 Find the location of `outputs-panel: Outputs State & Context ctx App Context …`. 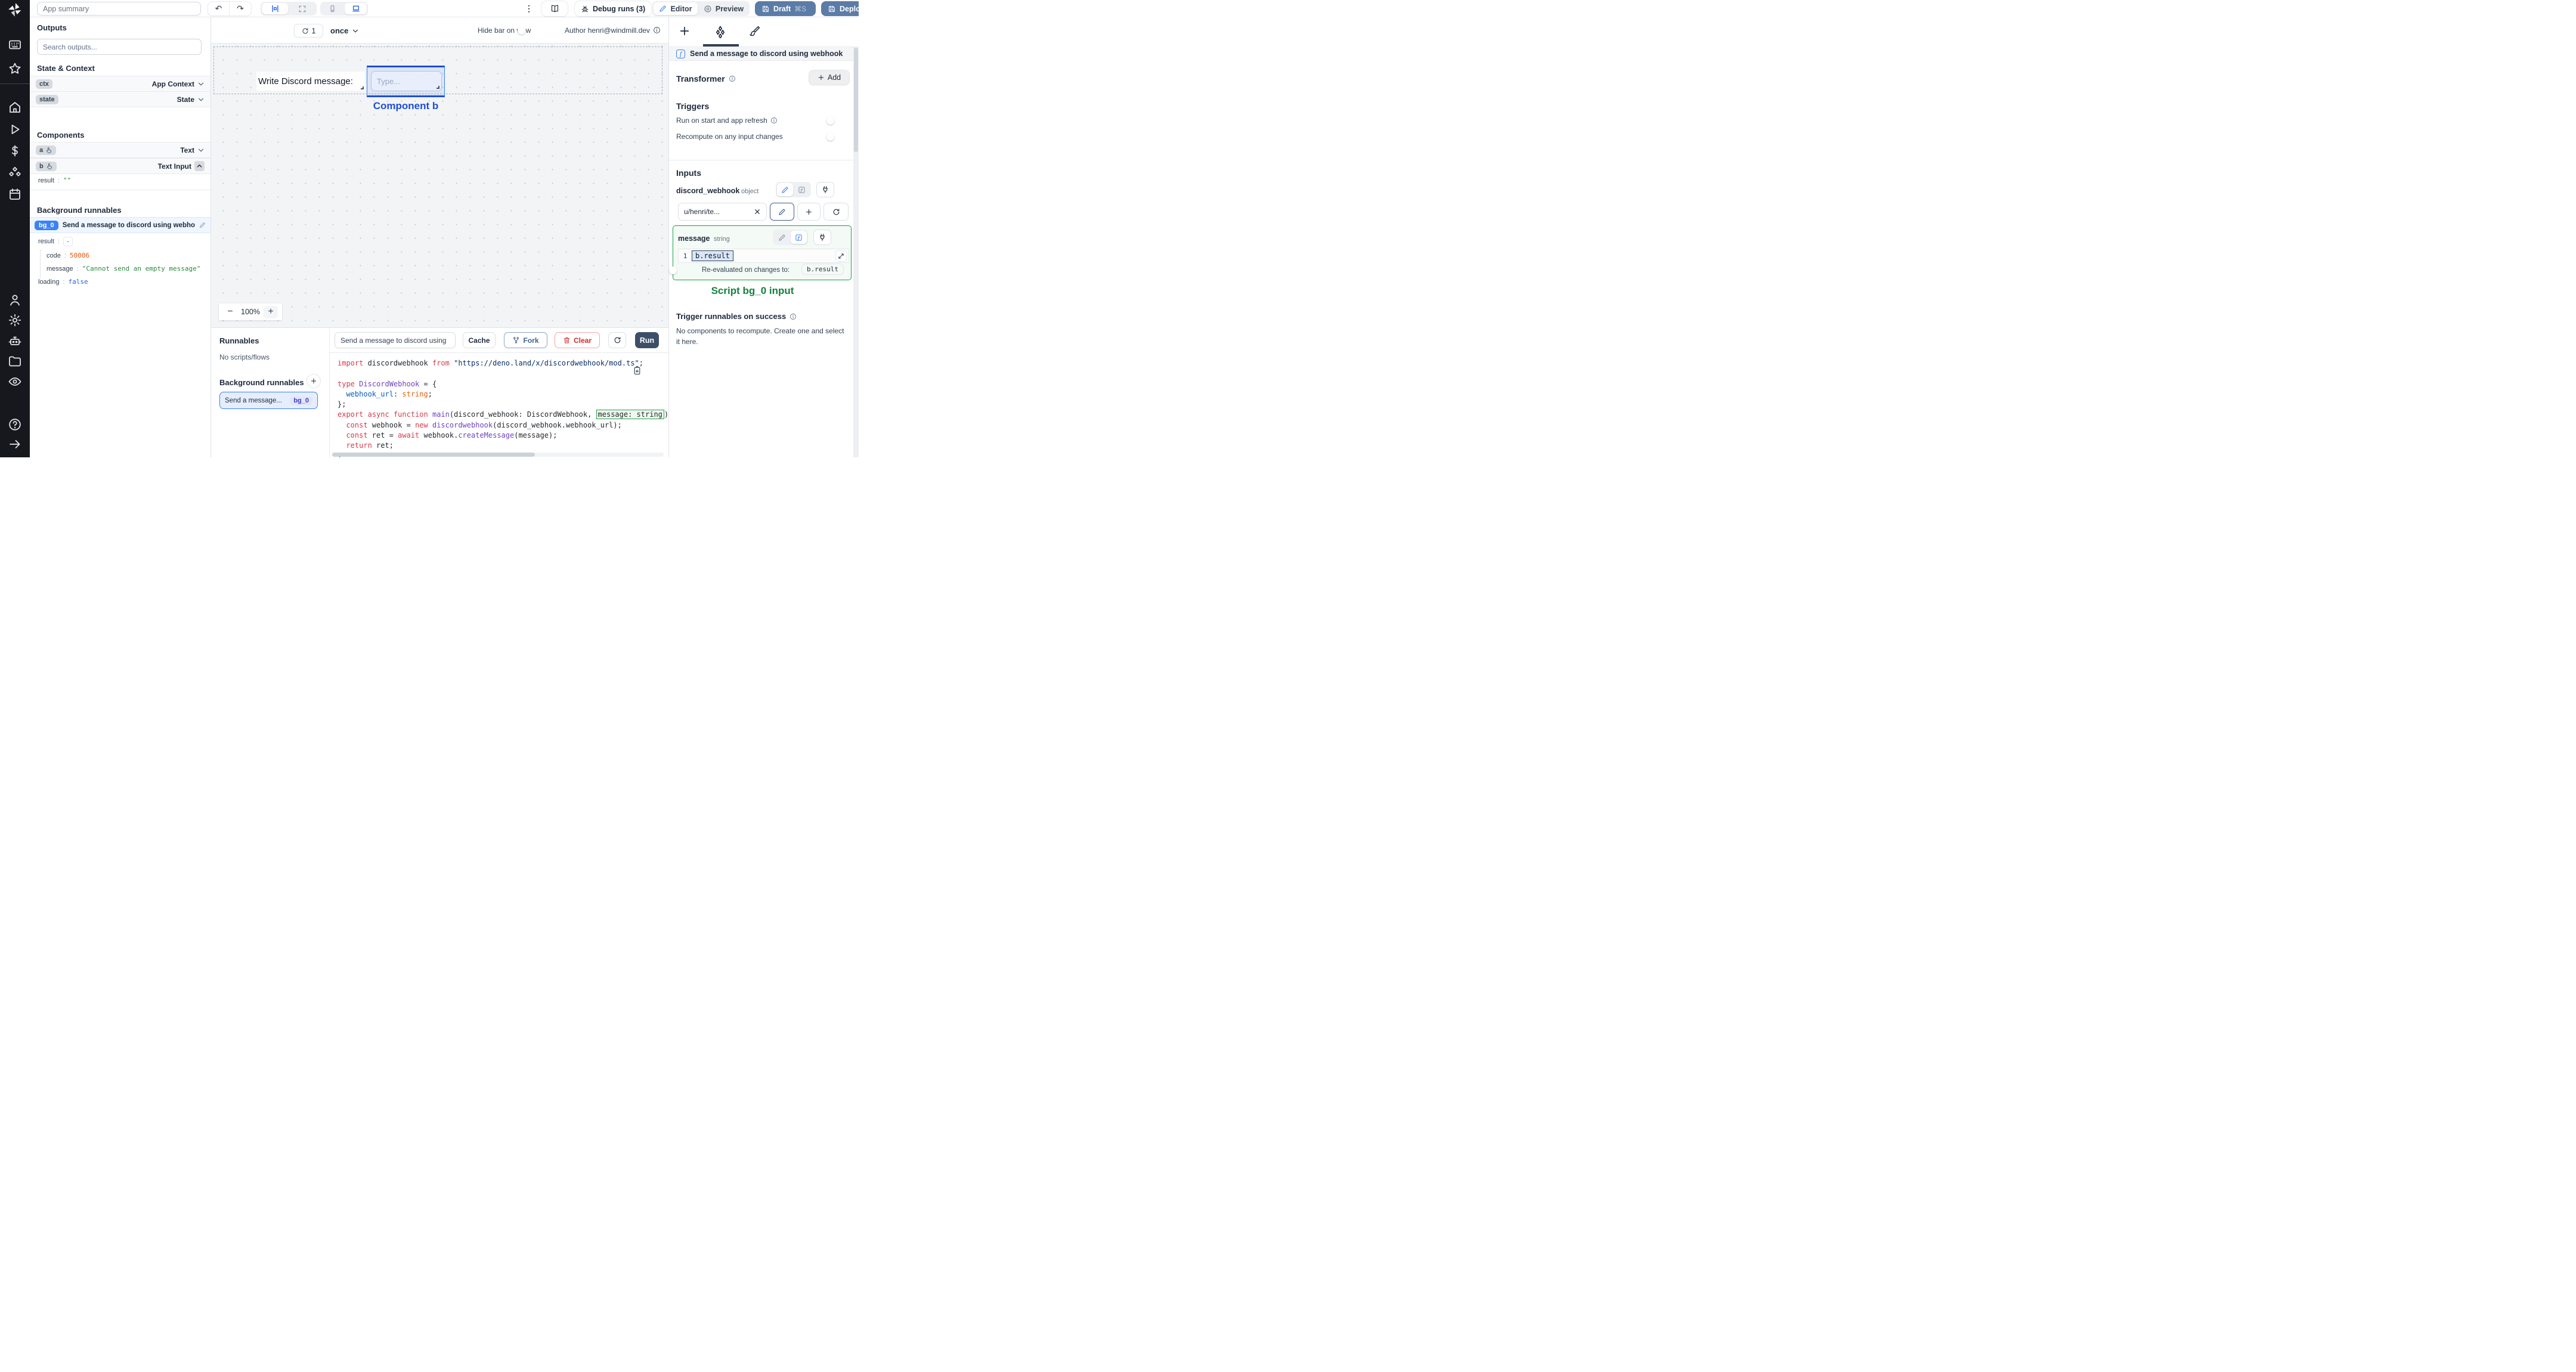

outputs-panel: Outputs State & Context ctx App Context … is located at coordinates (121, 237).